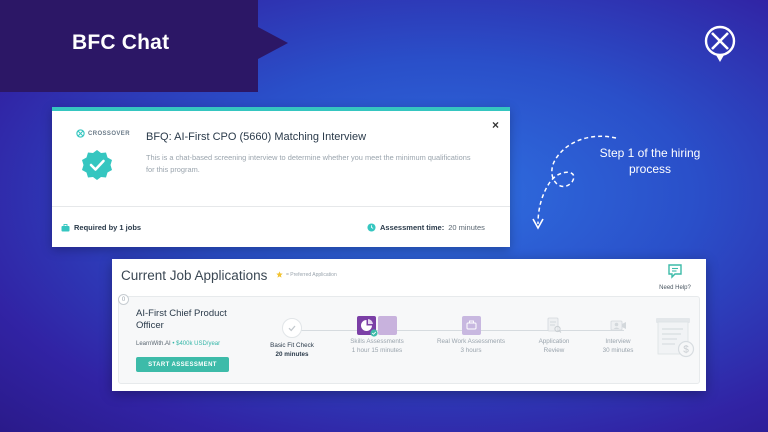 The height and width of the screenshot is (432, 768). I want to click on step-skills-assessments: Skills Assessments 1 hour 15 minutes, so click(377, 335).